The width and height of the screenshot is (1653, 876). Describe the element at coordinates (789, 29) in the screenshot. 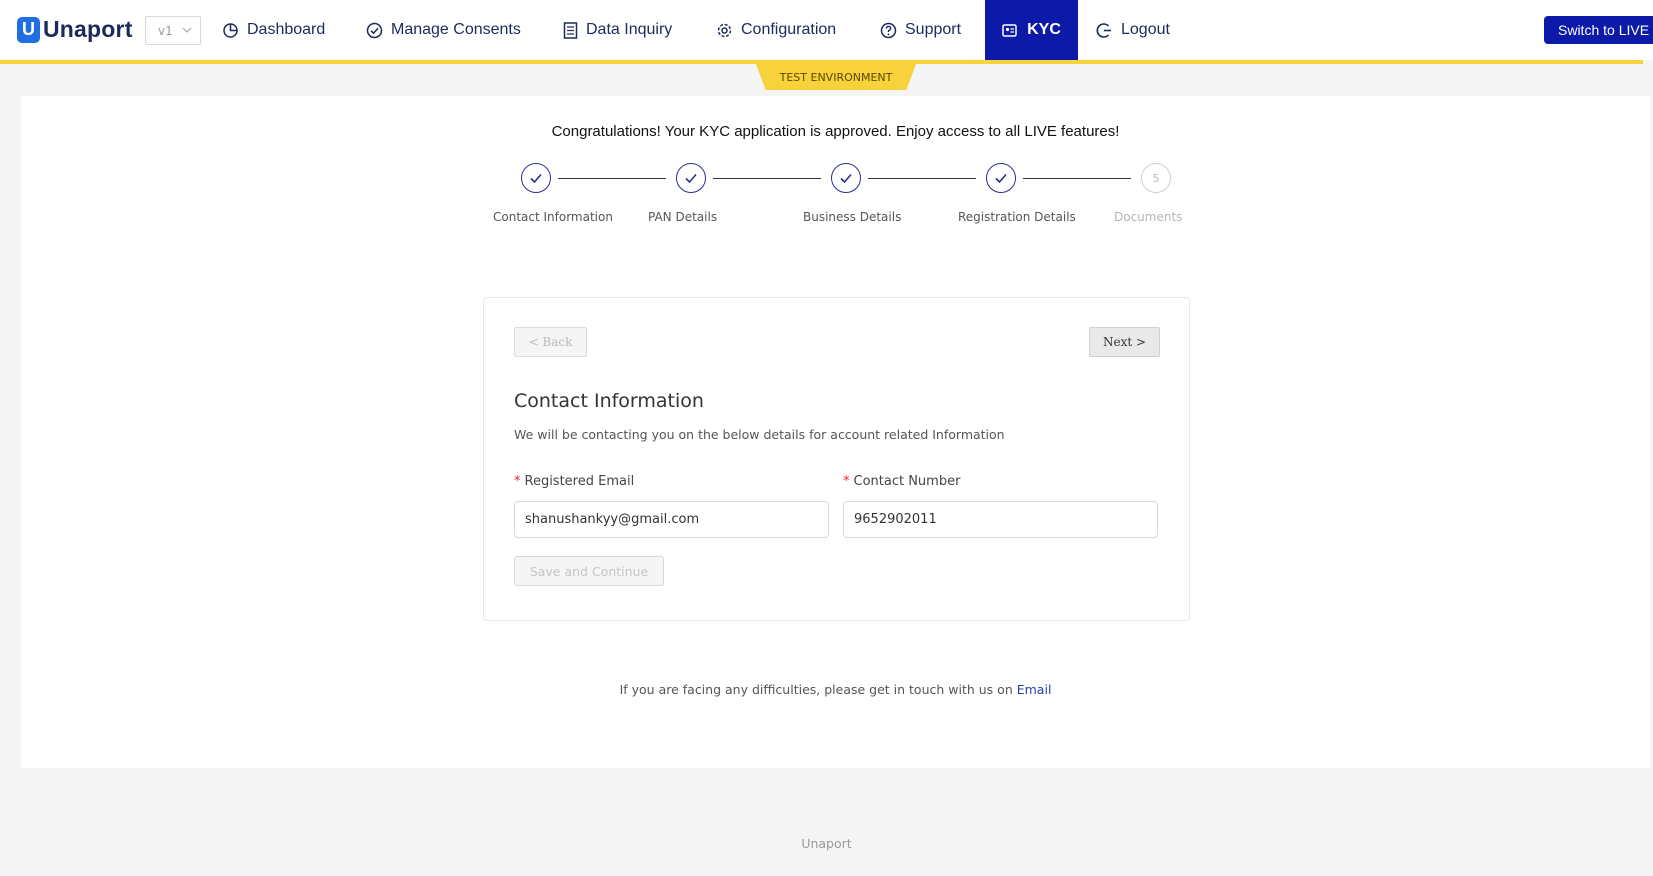

I see `nav-configuration-label: Configuration` at that location.